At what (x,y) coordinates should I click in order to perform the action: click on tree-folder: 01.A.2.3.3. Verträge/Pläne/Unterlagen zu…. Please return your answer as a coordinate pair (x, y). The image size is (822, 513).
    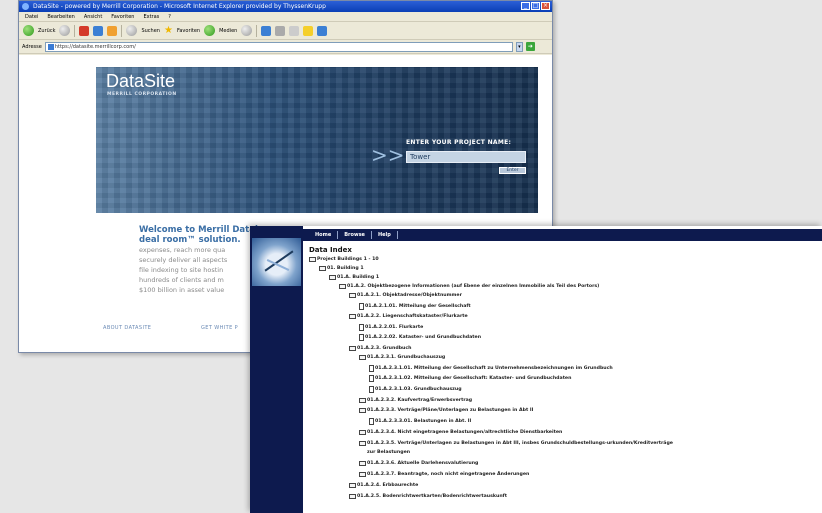
    Looking at the image, I should click on (446, 410).